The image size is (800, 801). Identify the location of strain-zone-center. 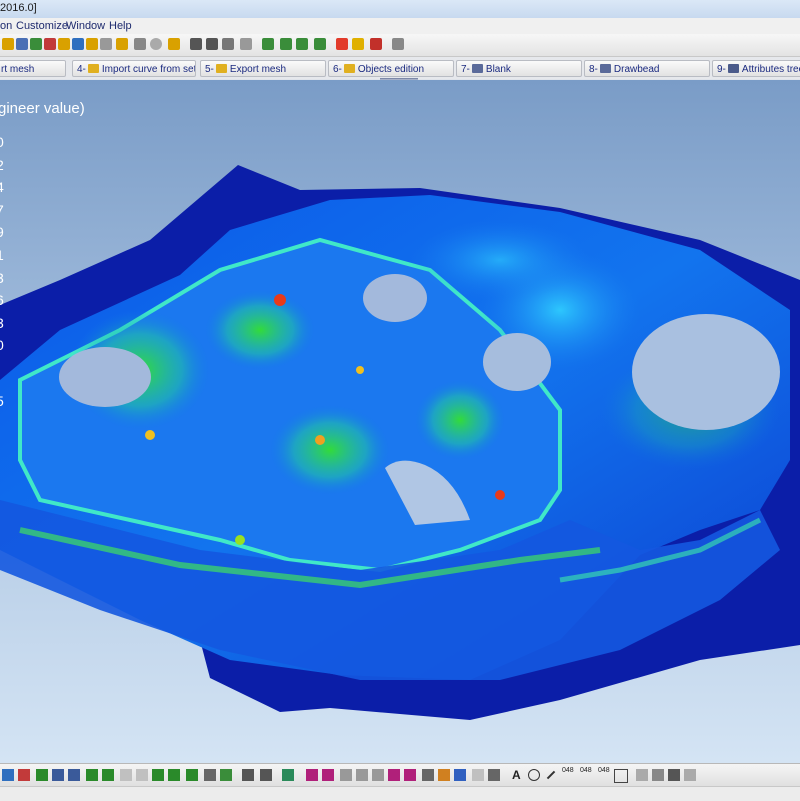
(330, 450).